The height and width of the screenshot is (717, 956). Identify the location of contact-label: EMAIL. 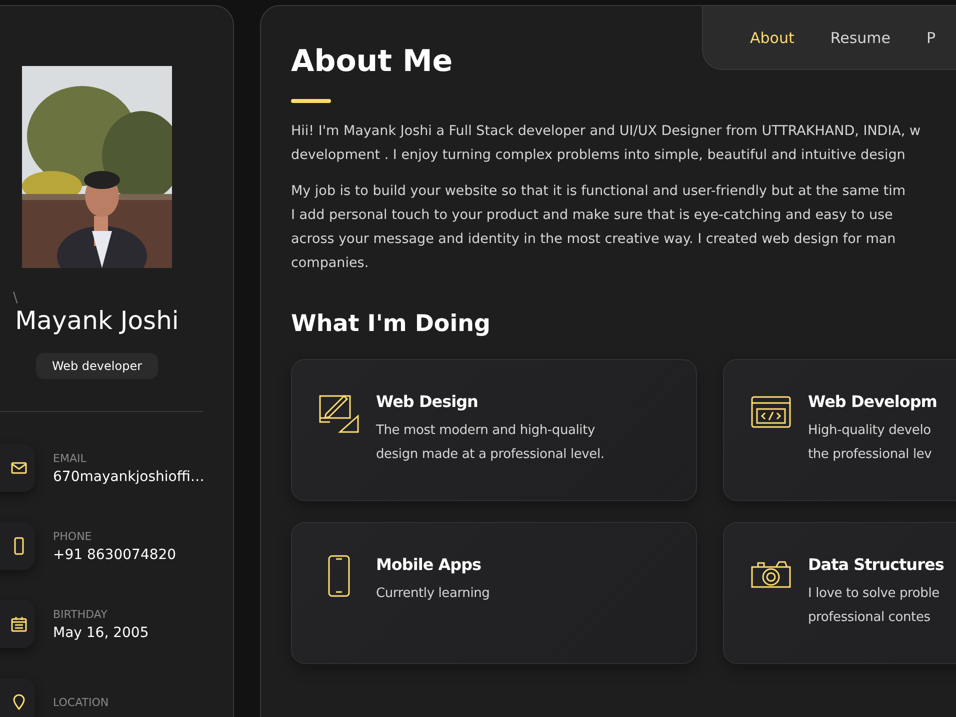
(70, 458).